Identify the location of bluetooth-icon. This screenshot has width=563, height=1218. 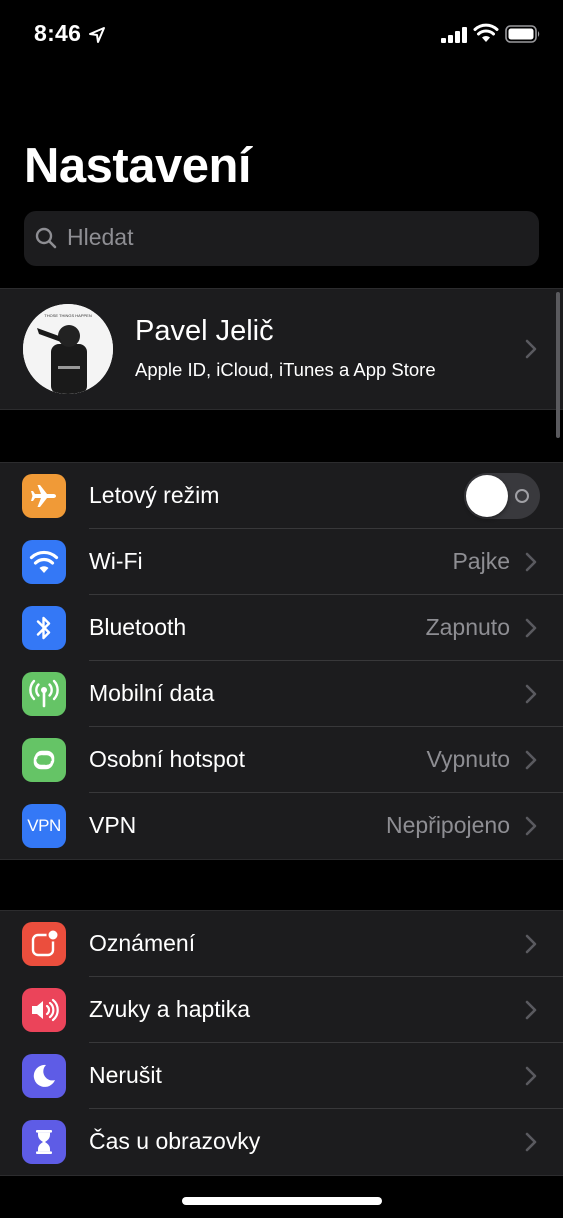
(44, 628).